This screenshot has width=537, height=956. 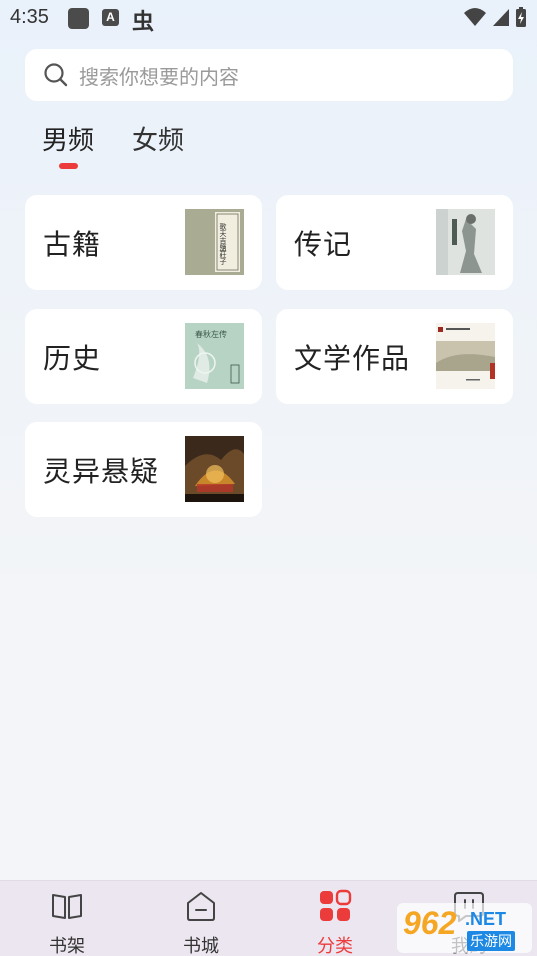 I want to click on home-icon, so click(x=201, y=906).